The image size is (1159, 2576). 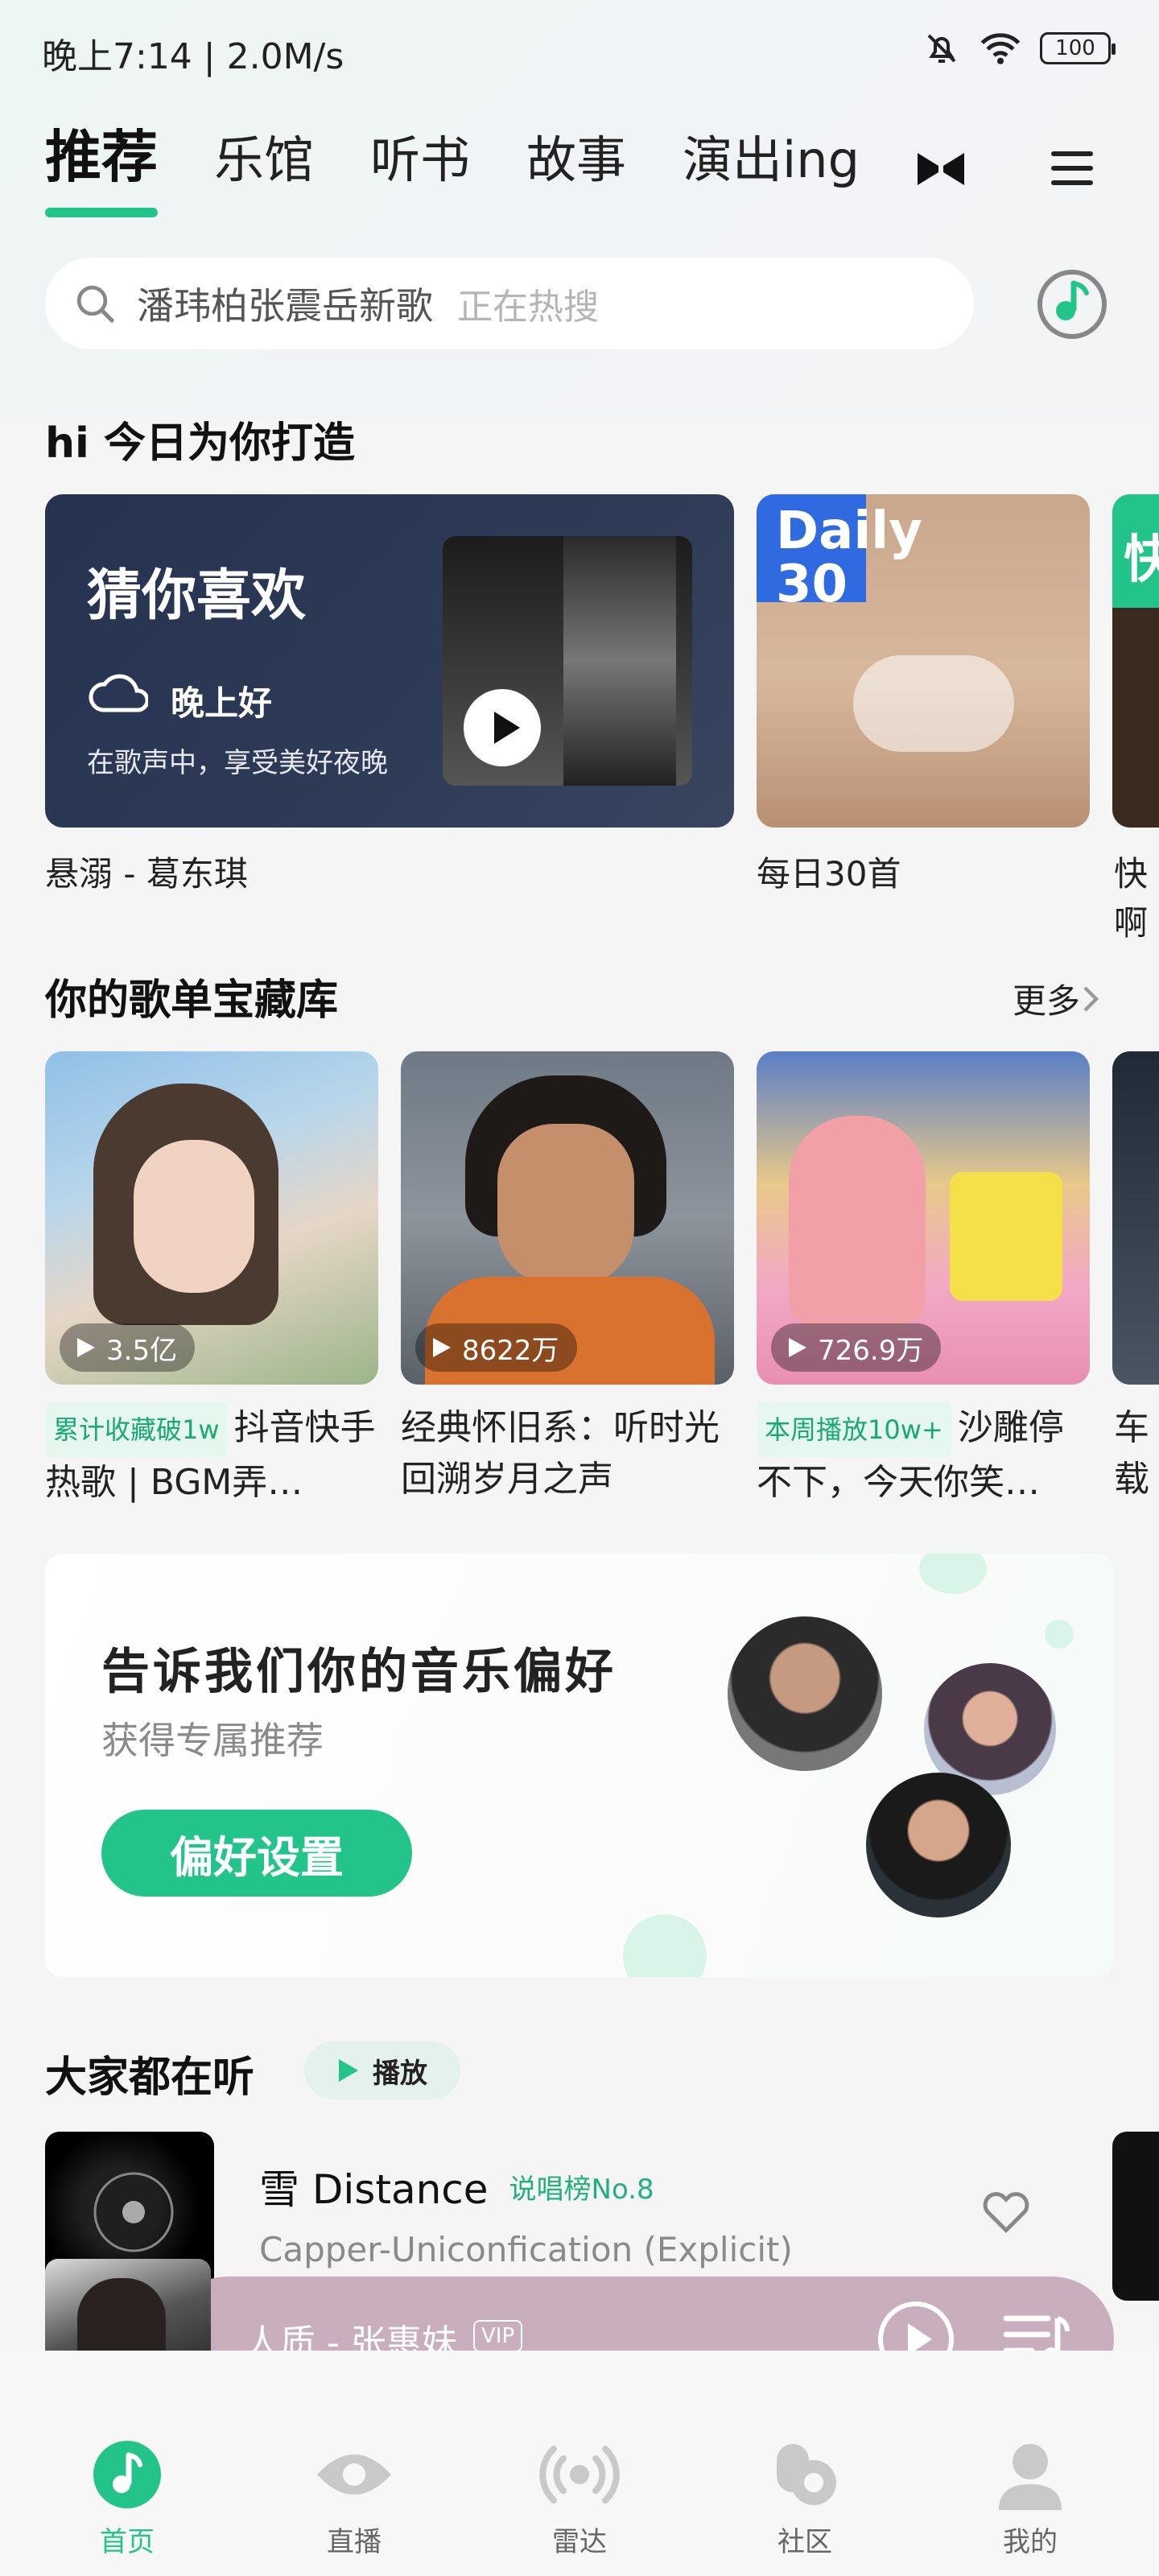 I want to click on play-count-value: 3.5亿, so click(x=142, y=1350).